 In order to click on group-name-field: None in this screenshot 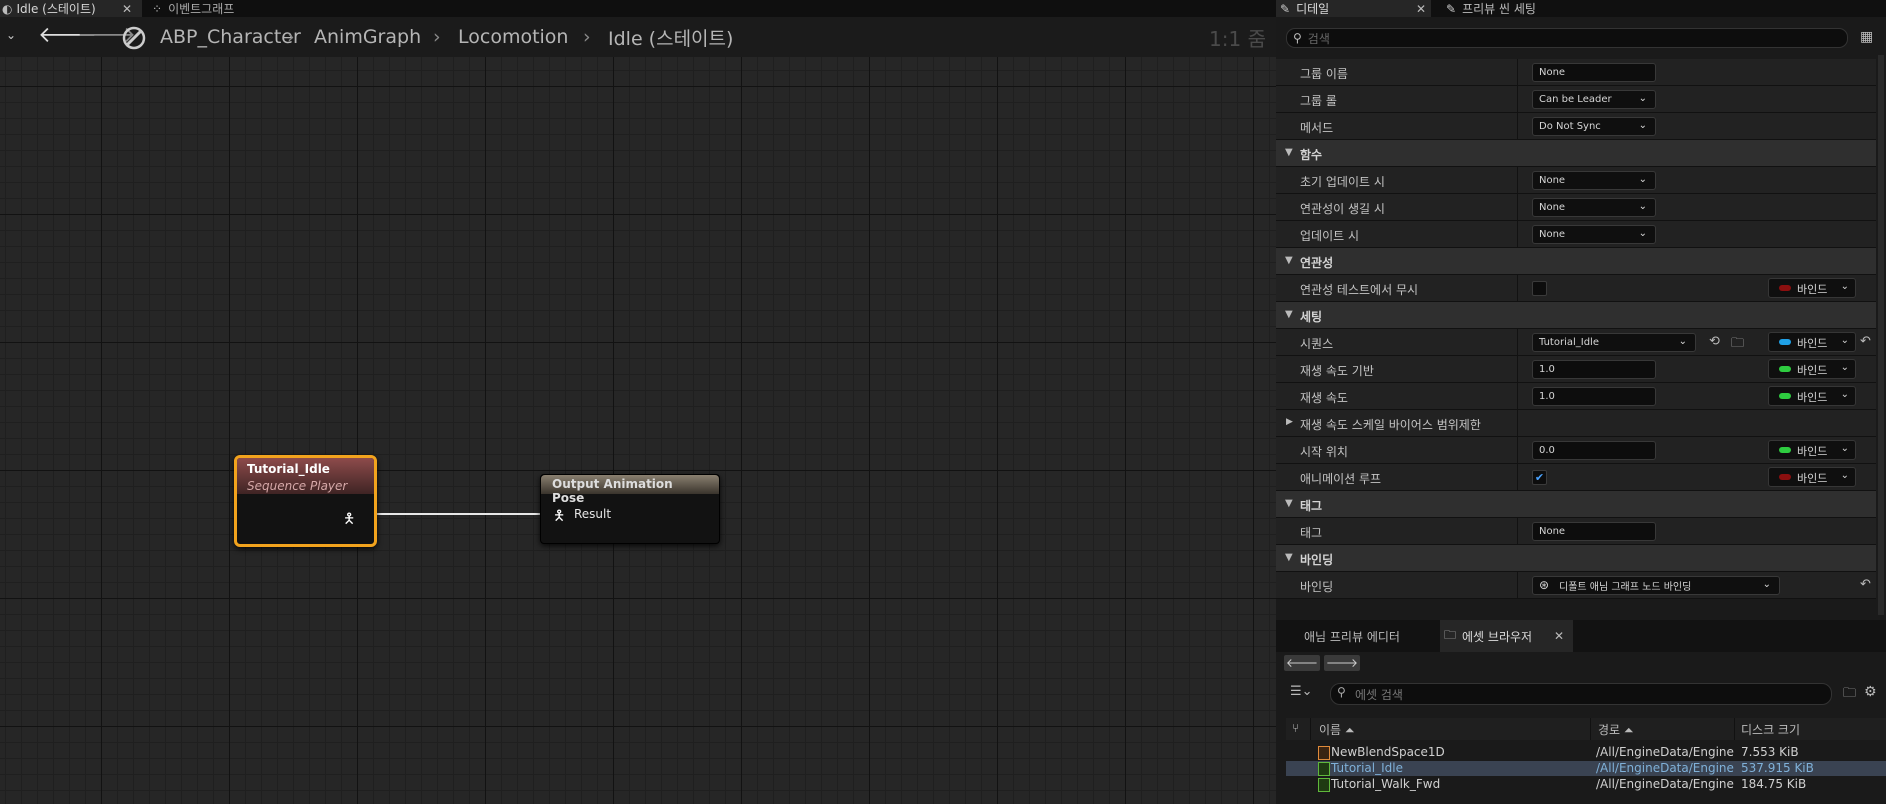, I will do `click(1594, 72)`.